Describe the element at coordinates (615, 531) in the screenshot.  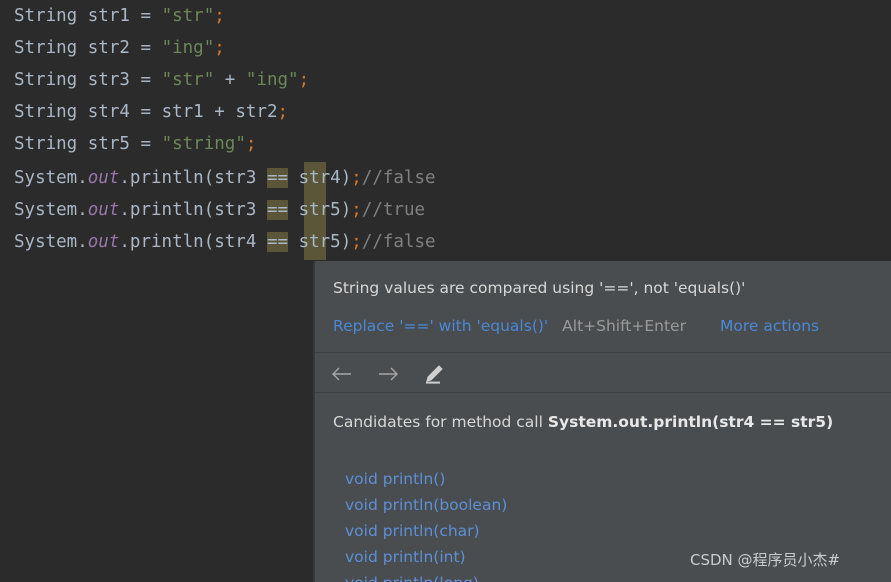
I see `list-item: void println(char)` at that location.